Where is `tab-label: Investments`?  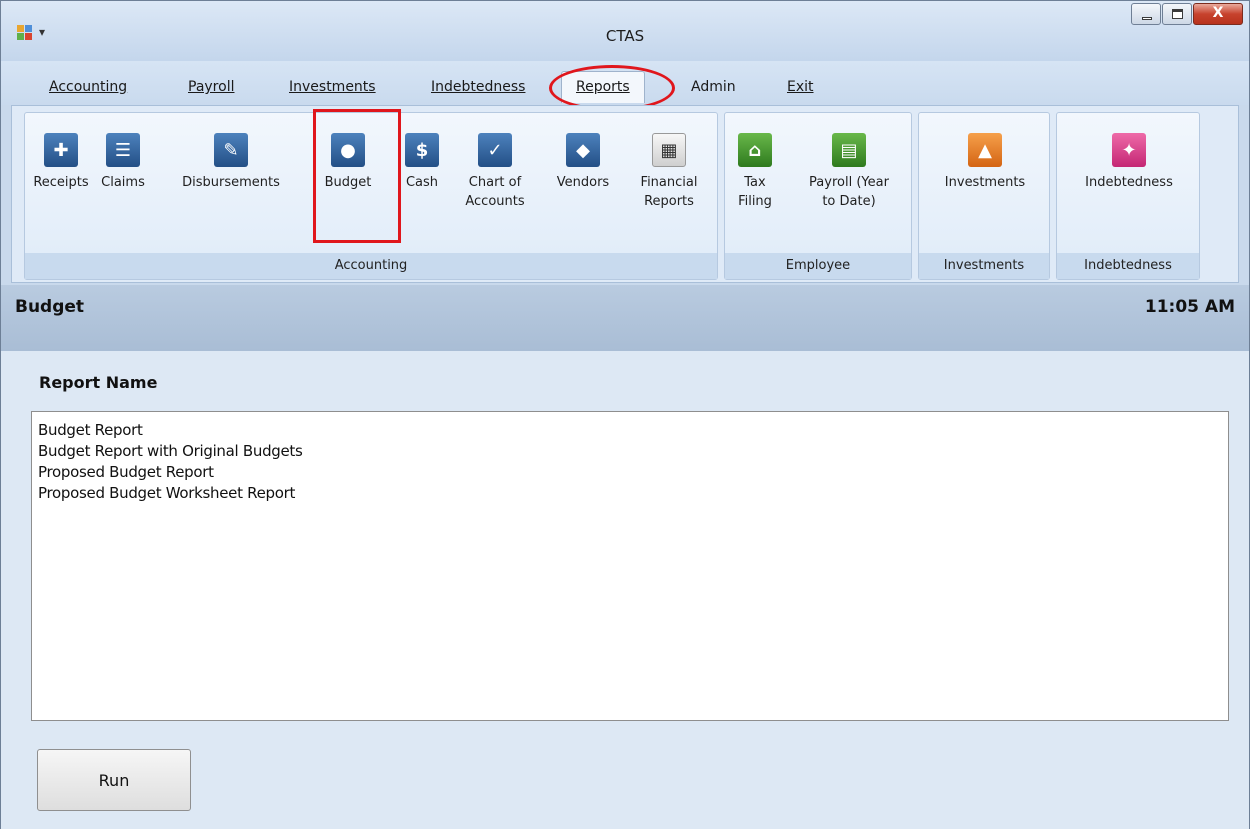 tab-label: Investments is located at coordinates (332, 87).